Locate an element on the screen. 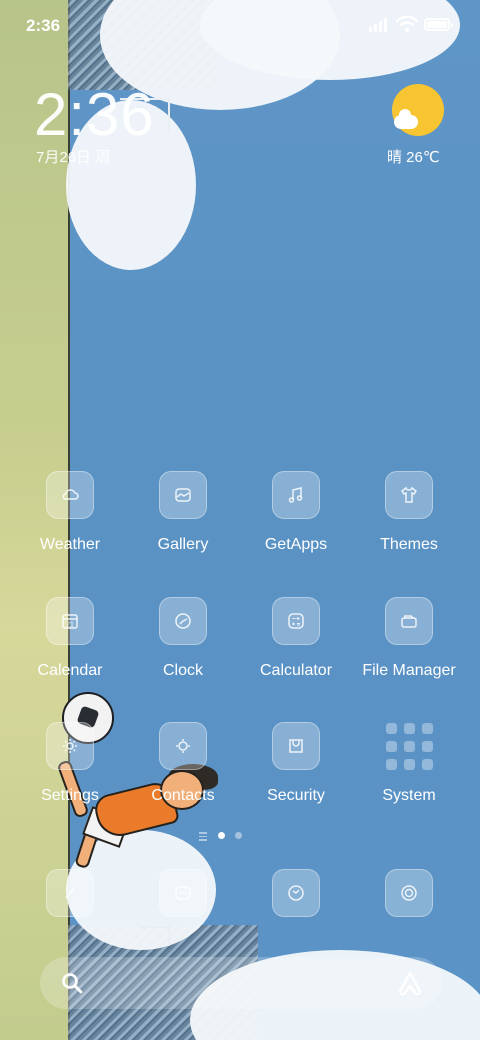 This screenshot has height=1040, width=480. app-label: File Manager is located at coordinates (409, 670).